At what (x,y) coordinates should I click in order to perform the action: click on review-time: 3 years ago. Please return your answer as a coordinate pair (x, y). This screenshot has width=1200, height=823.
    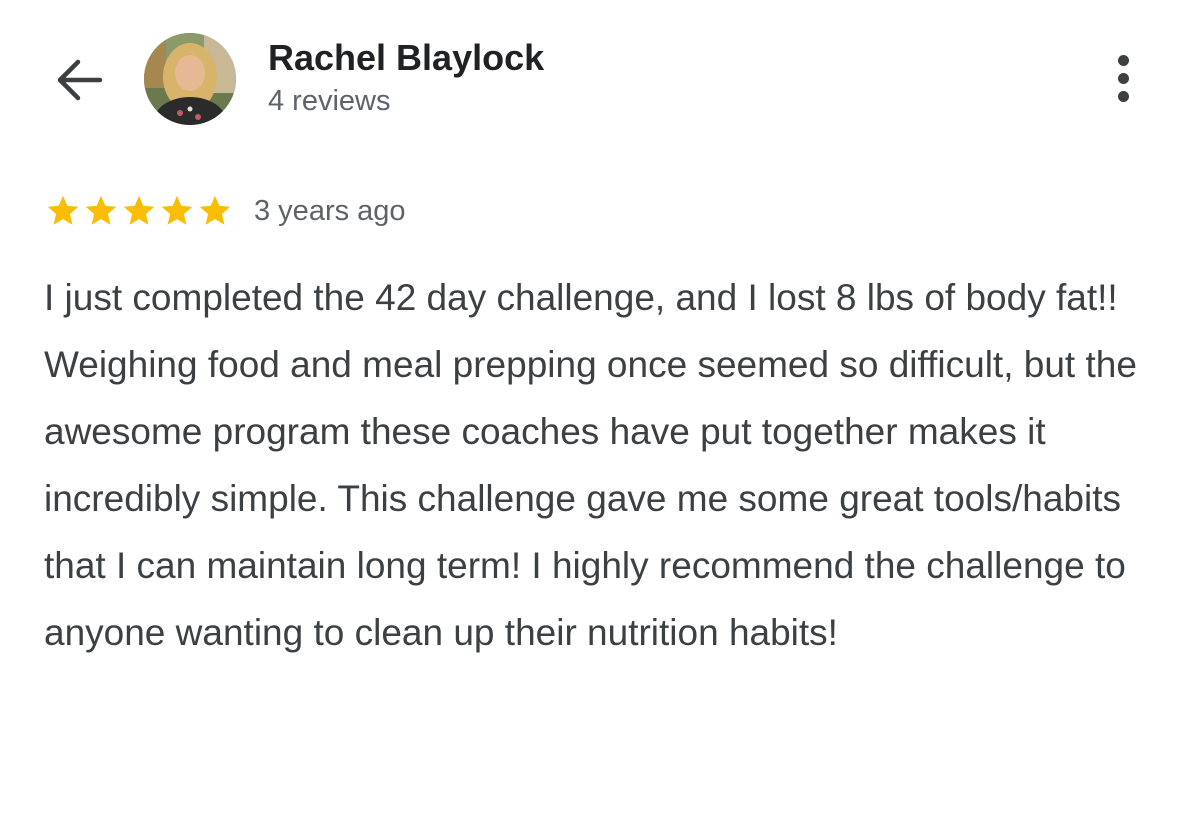
    Looking at the image, I should click on (330, 210).